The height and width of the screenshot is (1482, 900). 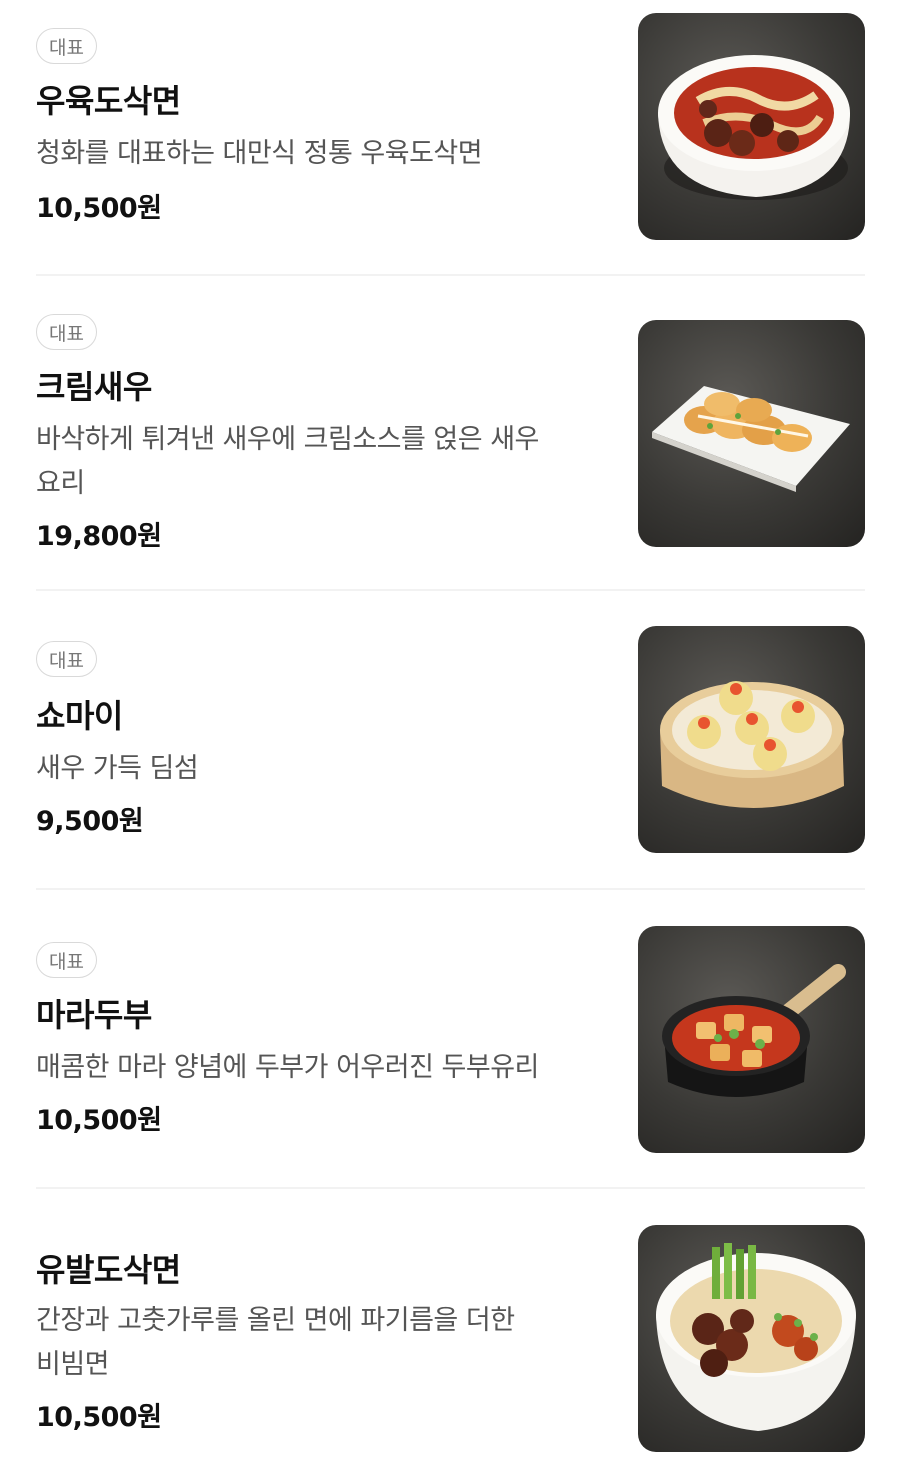 What do you see at coordinates (751, 126) in the screenshot?
I see `beef-noodle-soup-photo` at bounding box center [751, 126].